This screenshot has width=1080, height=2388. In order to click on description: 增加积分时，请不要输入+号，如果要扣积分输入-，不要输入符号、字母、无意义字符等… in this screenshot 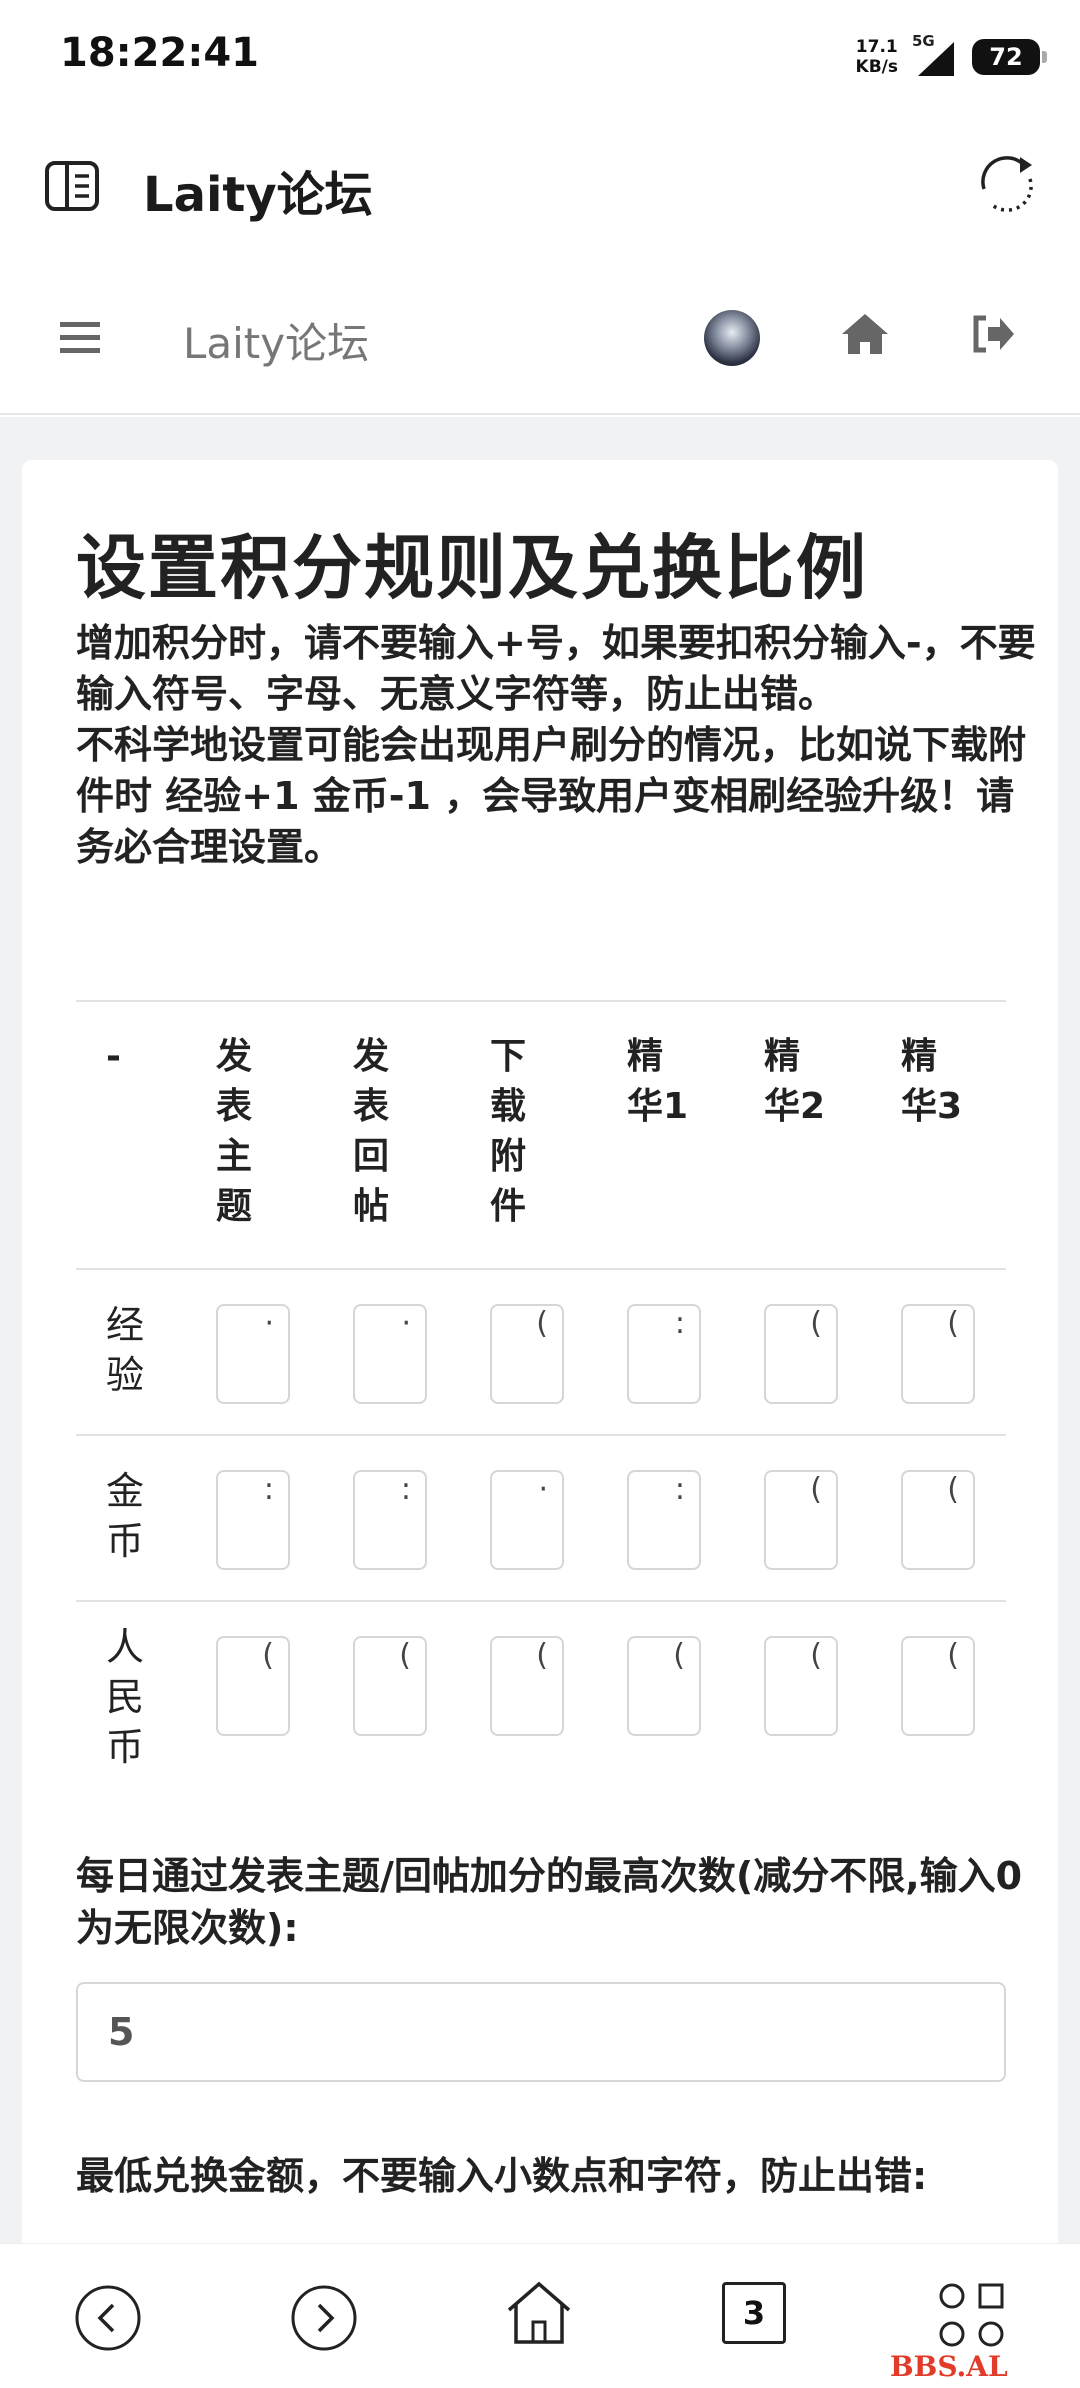, I will do `click(556, 745)`.